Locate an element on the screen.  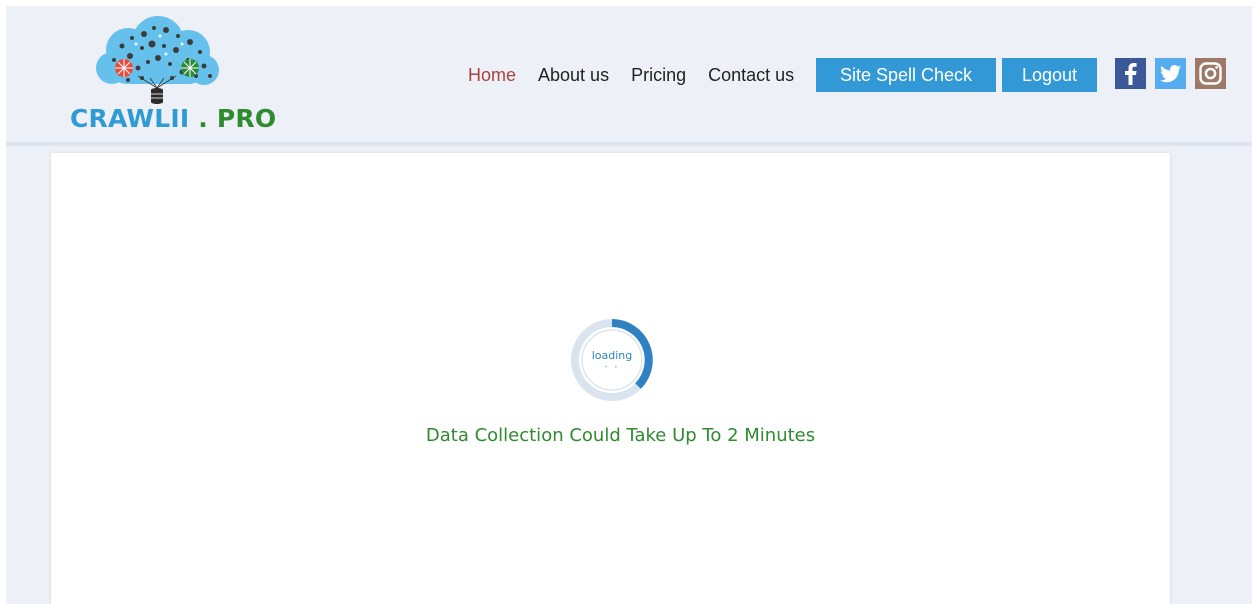
main-nav: Home About us Pricing Contact us is located at coordinates (642, 75).